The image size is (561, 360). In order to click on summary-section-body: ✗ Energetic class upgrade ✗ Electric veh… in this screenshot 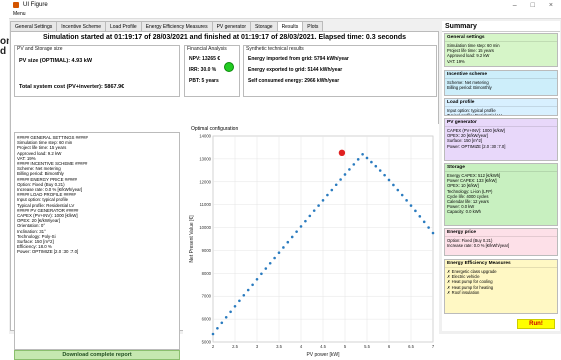, I will do `click(472, 282)`.